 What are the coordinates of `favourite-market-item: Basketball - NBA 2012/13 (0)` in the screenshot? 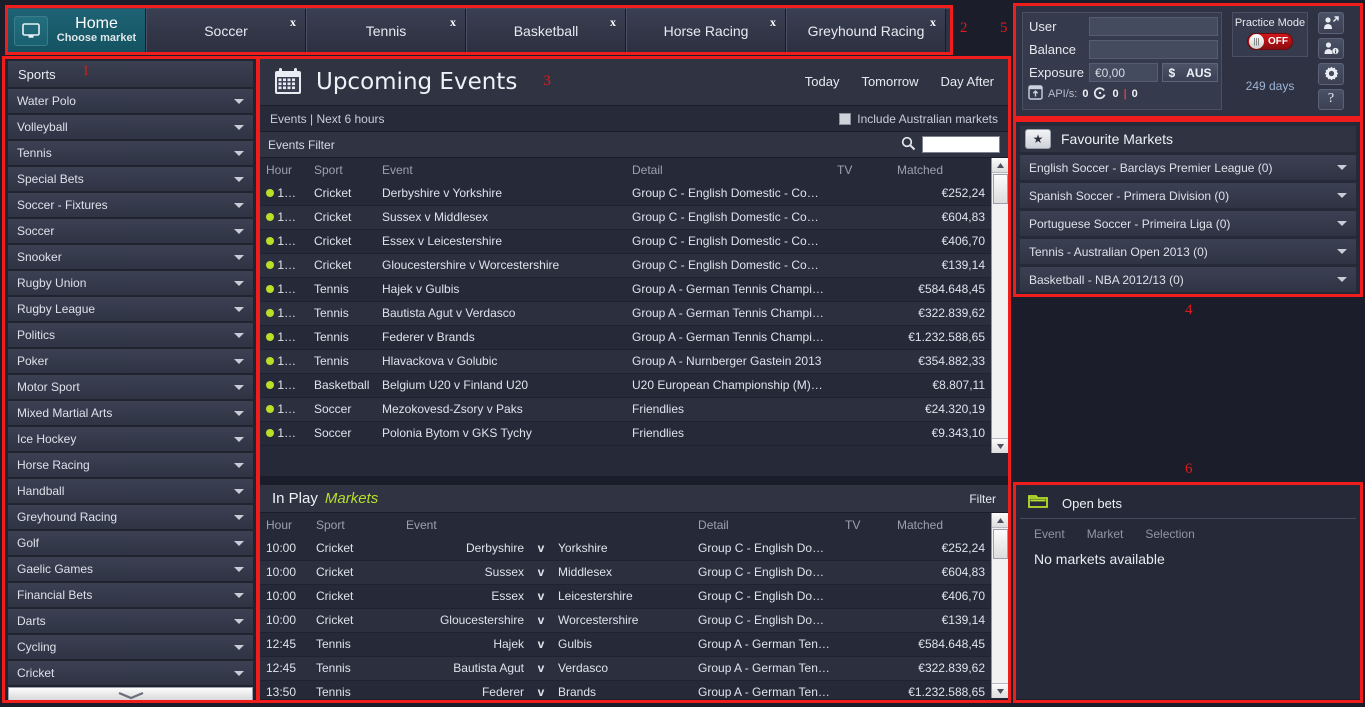 It's located at (1188, 279).